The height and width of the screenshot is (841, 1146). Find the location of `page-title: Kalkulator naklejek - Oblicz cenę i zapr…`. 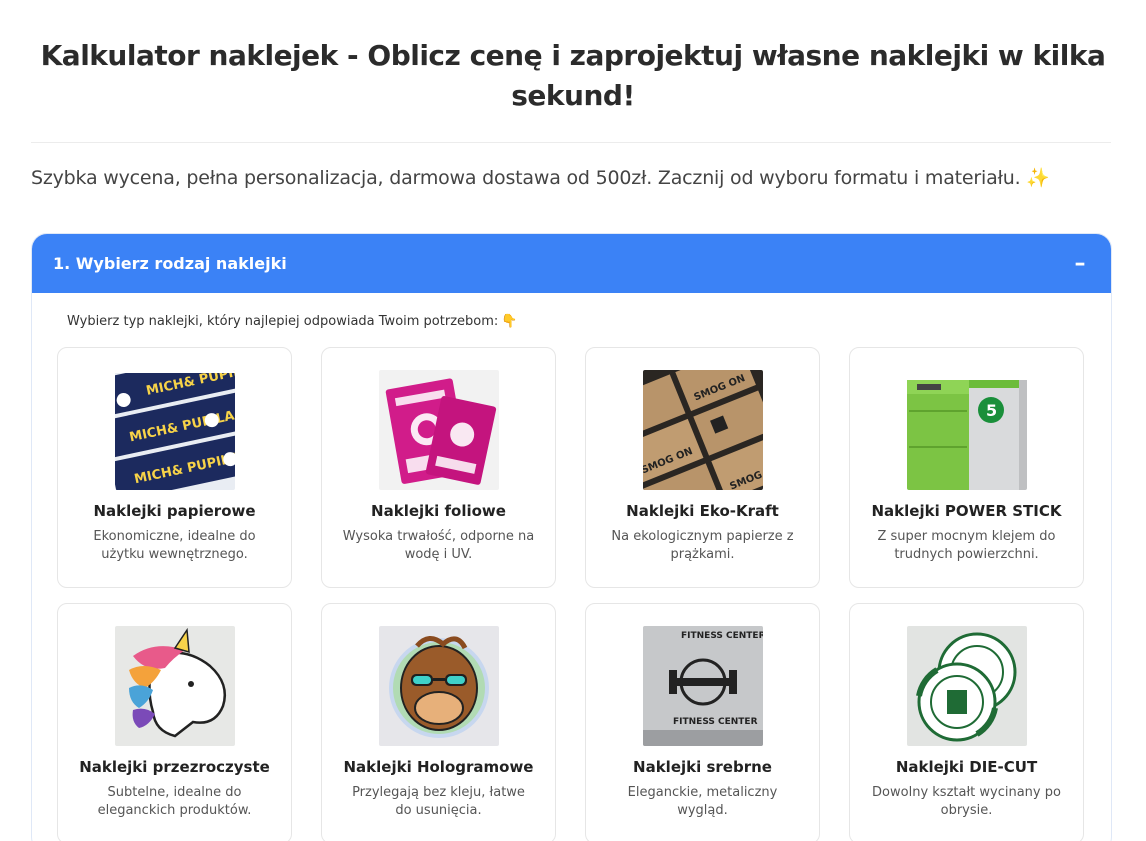

page-title: Kalkulator naklejek - Oblicz cenę i zapr… is located at coordinates (573, 75).